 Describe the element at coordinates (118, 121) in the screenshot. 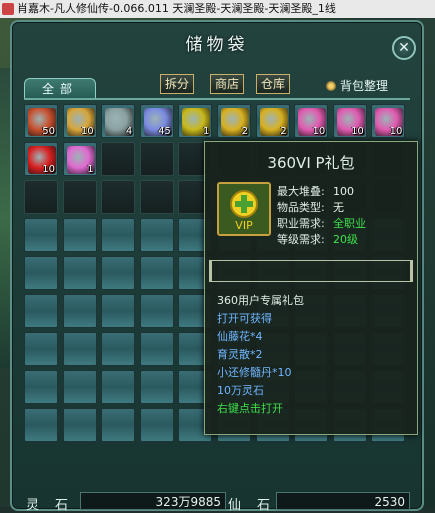

I see `inventory-slot: 4` at that location.